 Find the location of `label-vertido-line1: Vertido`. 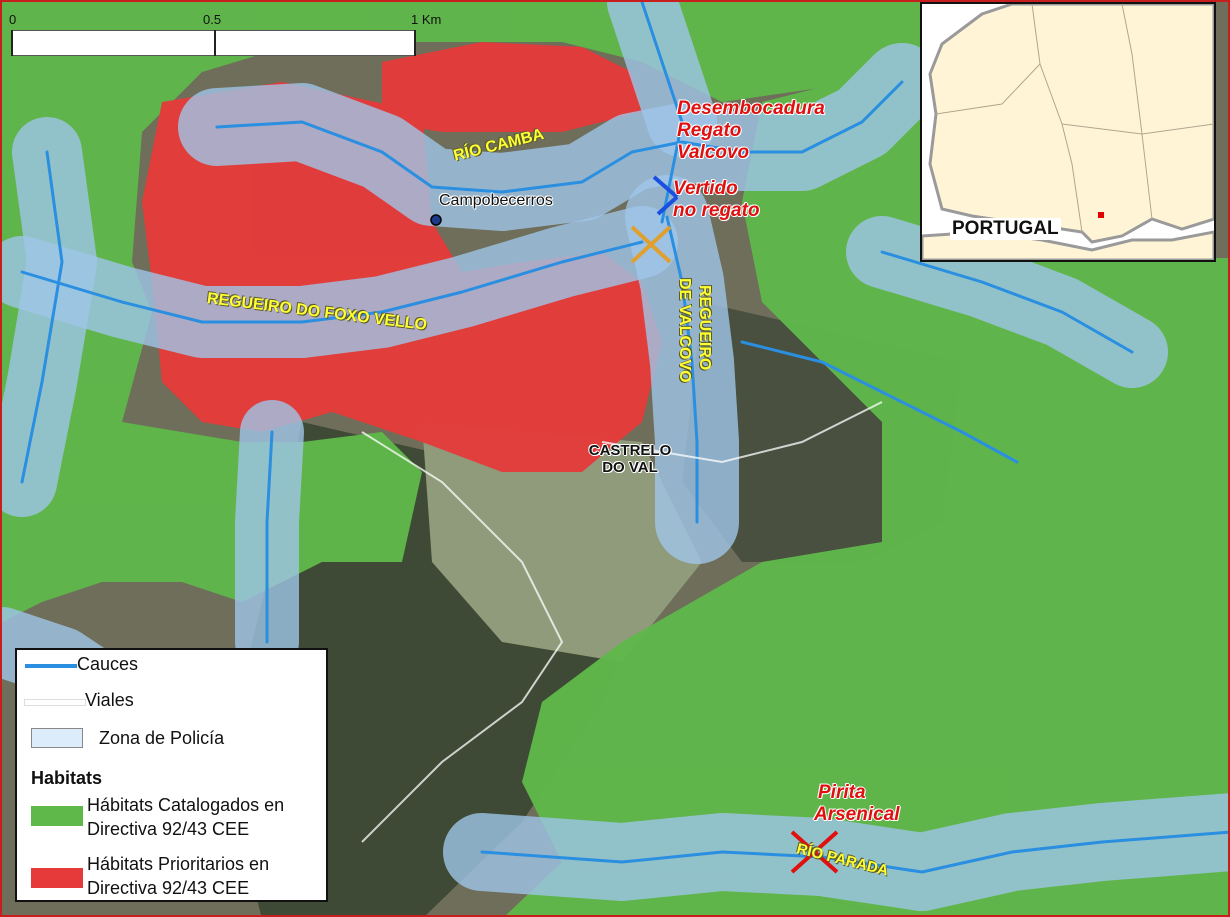

label-vertido-line1: Vertido is located at coordinates (705, 188).